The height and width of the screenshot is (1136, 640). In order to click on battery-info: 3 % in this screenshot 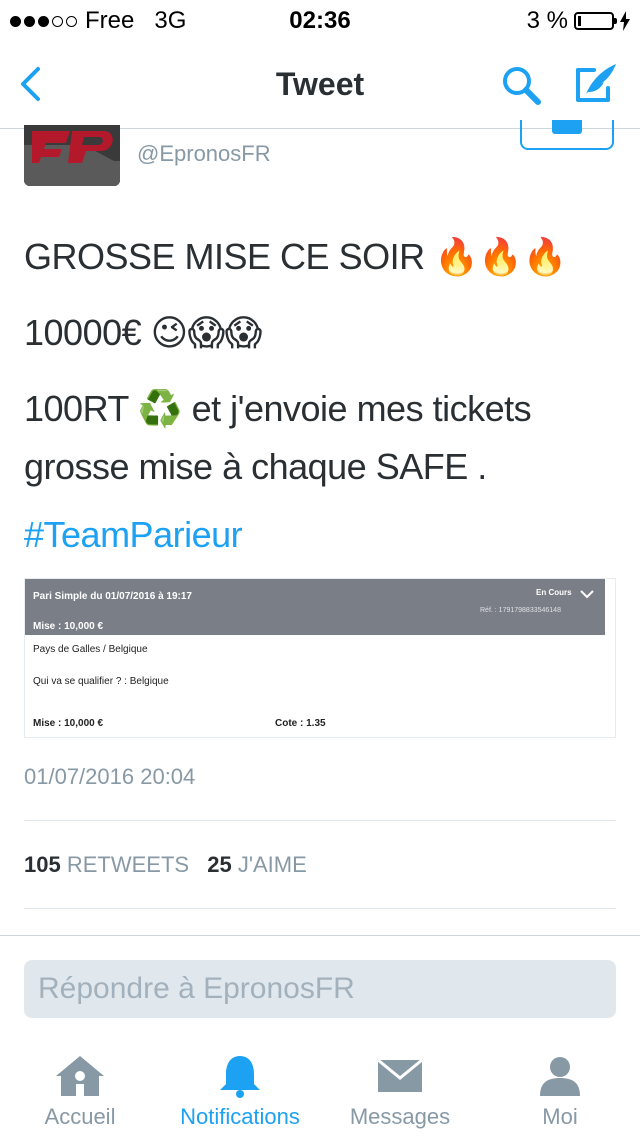, I will do `click(578, 21)`.